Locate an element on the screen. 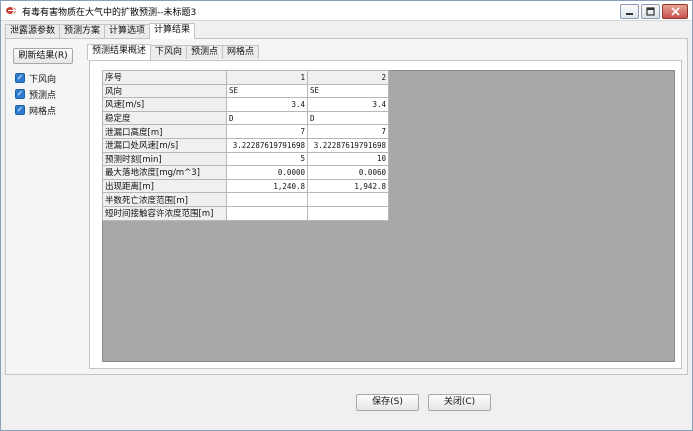 Image resolution: width=693 pixels, height=431 pixels. close-button: 关闭(C) is located at coordinates (459, 402).